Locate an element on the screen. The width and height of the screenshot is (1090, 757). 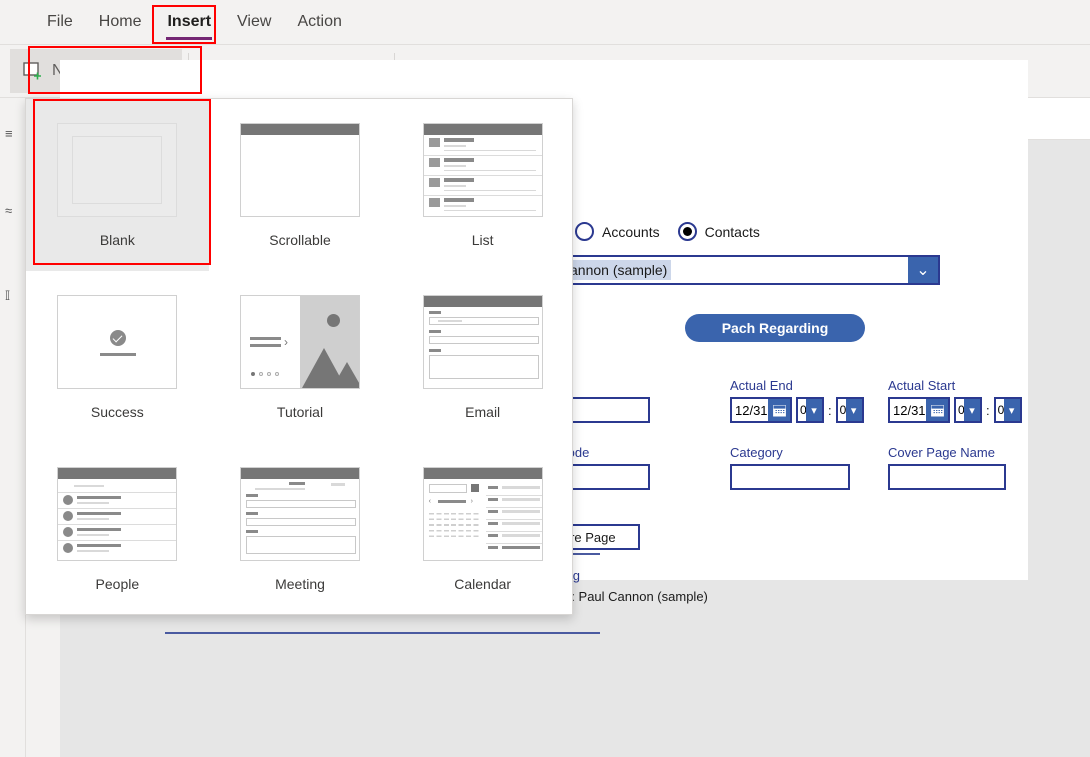
menu-item-insert: Insert is located at coordinates (189, 24).